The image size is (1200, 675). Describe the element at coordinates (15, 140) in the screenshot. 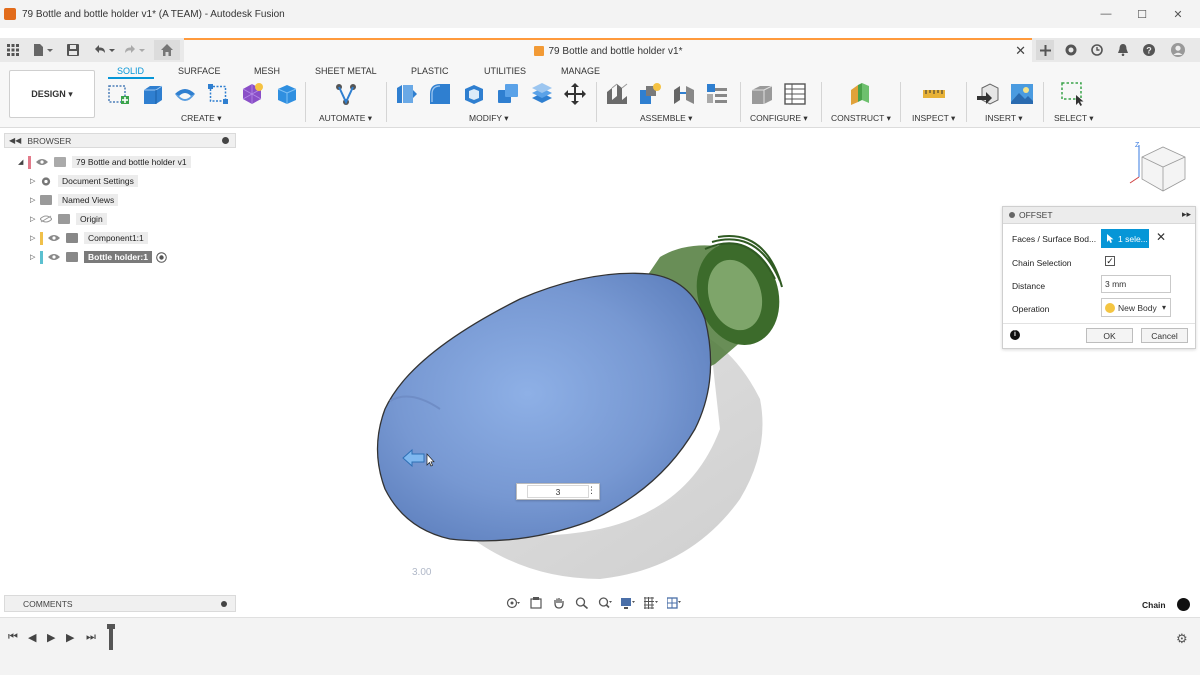

I see `collapse-chevron-icon: ◀◀` at that location.